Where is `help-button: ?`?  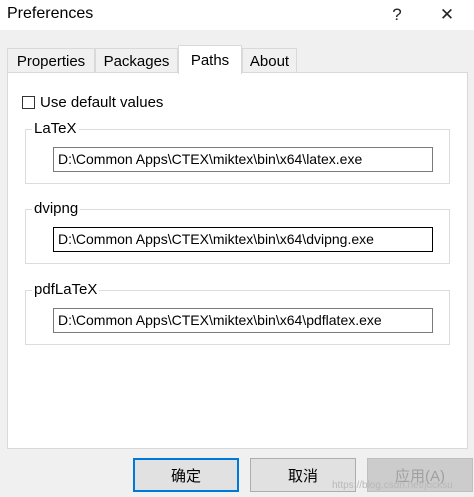 help-button: ? is located at coordinates (397, 15).